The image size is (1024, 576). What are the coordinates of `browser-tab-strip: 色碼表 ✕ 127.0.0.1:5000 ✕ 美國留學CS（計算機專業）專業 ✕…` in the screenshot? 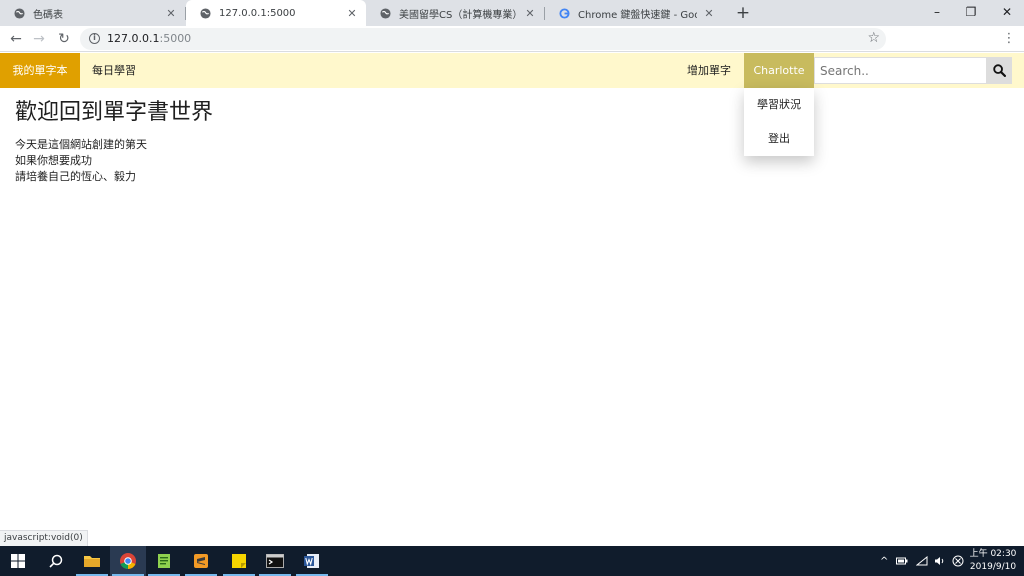 It's located at (512, 13).